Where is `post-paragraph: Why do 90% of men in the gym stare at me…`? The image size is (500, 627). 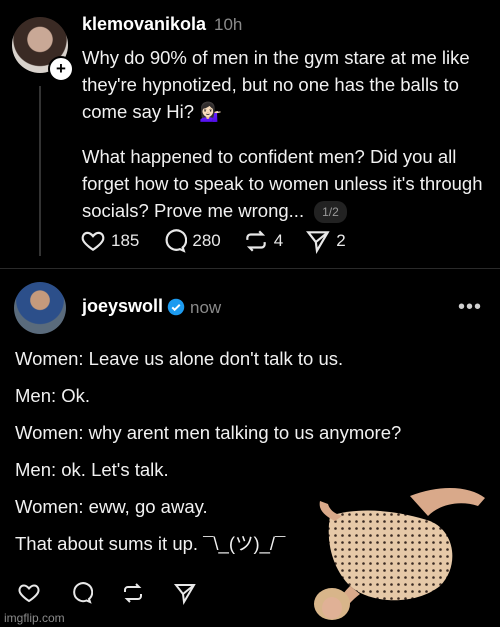
post-paragraph: Why do 90% of men in the gym stare at me… is located at coordinates (276, 84).